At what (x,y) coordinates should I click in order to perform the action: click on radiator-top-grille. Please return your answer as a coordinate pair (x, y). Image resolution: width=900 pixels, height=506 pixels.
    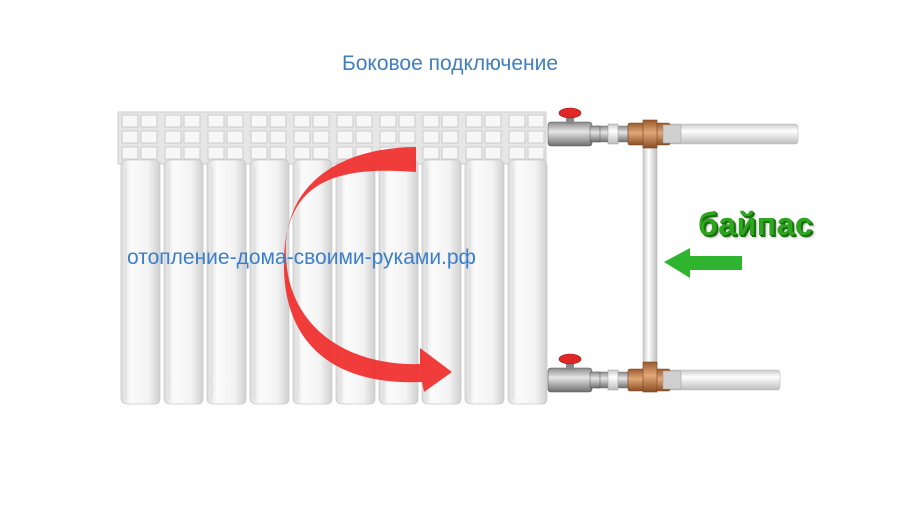
    Looking at the image, I should click on (332, 138).